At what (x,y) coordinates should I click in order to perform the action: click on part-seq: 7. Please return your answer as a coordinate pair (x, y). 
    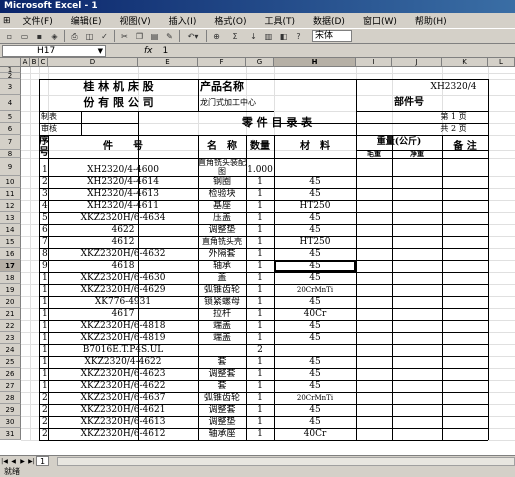
    Looking at the image, I should click on (43, 242).